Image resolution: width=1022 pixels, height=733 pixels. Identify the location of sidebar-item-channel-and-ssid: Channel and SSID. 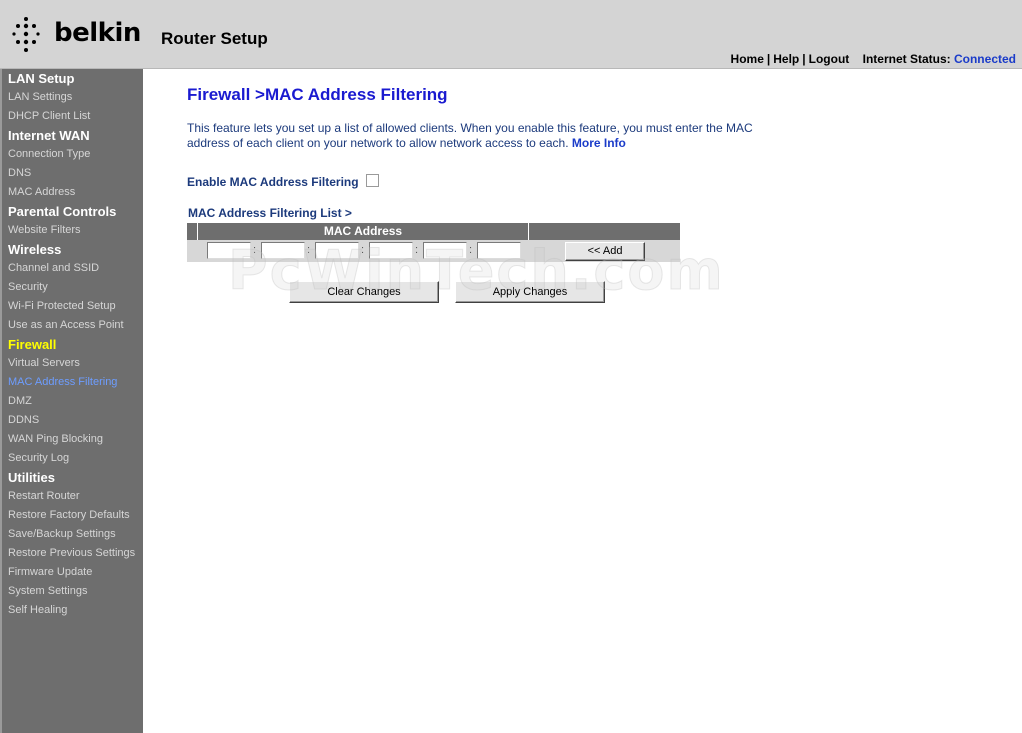
(72, 268).